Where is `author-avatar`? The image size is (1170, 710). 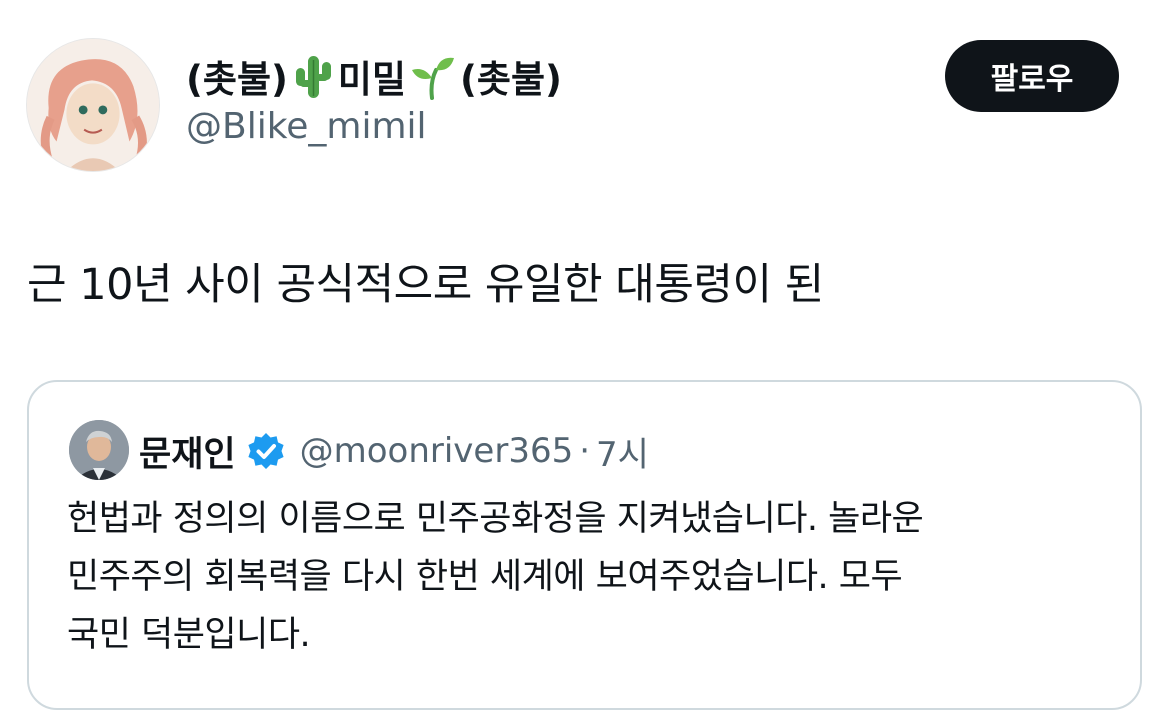
author-avatar is located at coordinates (93, 105).